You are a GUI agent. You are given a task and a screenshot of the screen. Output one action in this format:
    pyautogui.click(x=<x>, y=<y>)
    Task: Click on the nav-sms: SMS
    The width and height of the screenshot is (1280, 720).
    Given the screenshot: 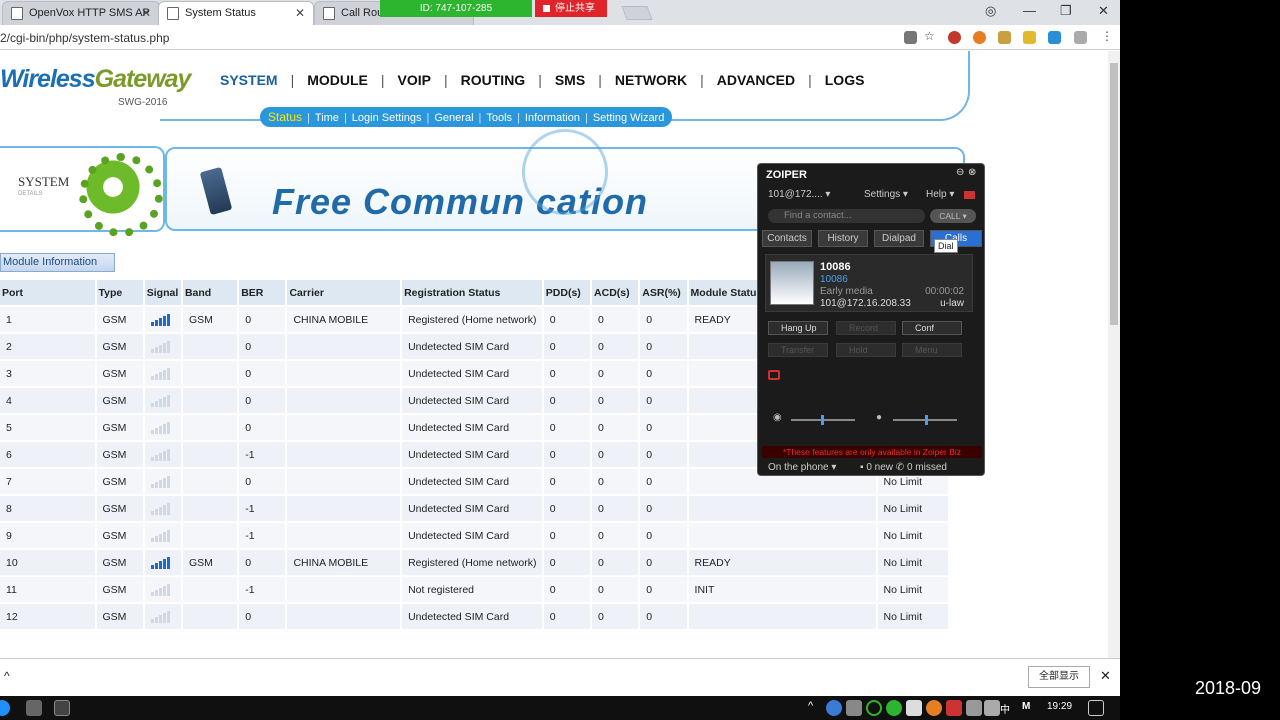 What is the action you would take?
    pyautogui.click(x=570, y=80)
    